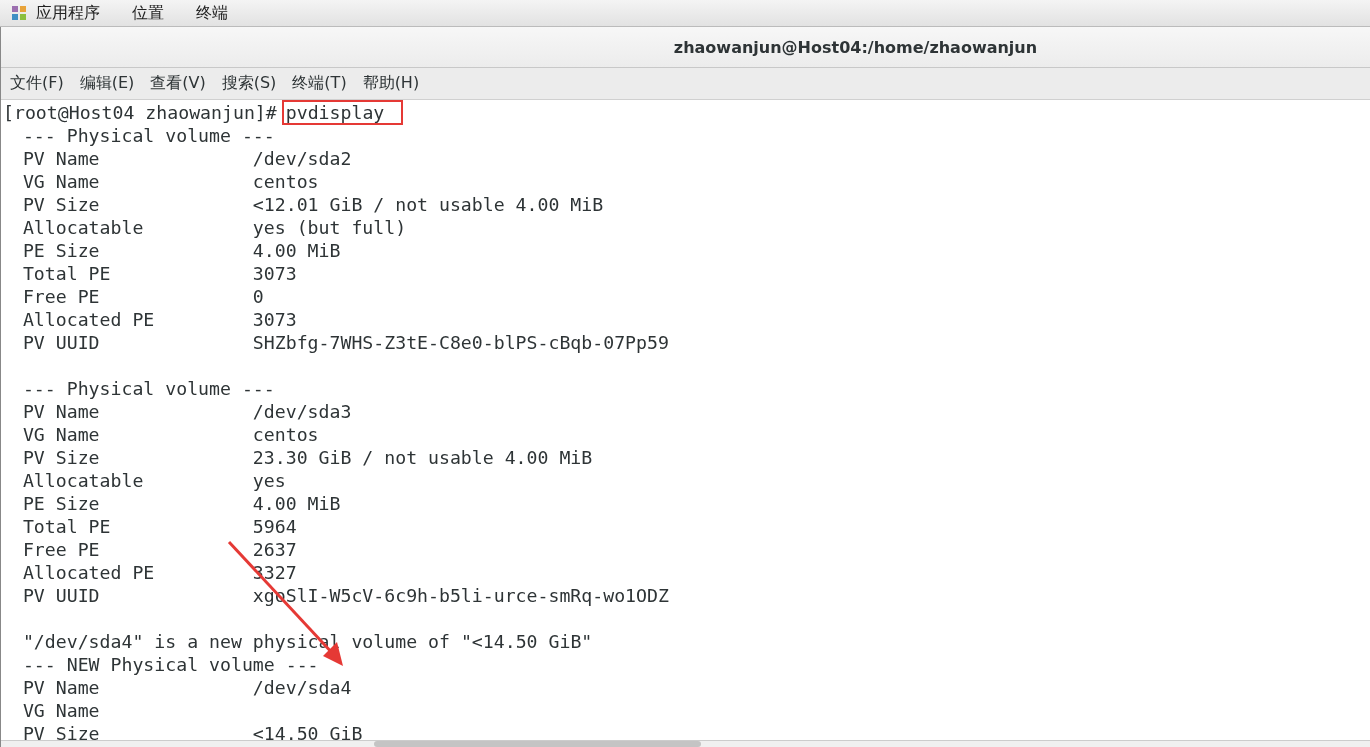 This screenshot has width=1370, height=747. Describe the element at coordinates (460, 342) in the screenshot. I see `field-value: SHZbfg-7WHS-Z3tE-C8e0-blPS-cBqb-07Pp59` at that location.